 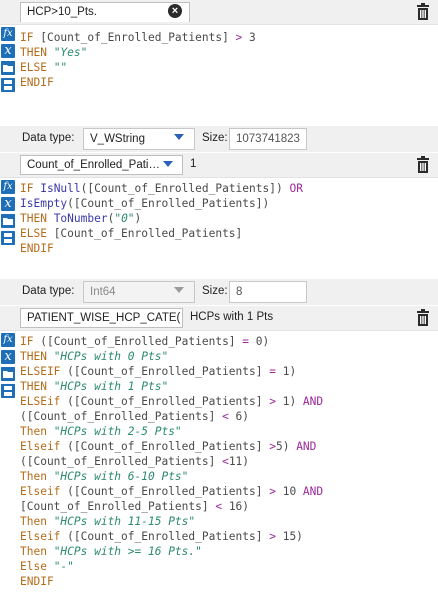 What do you see at coordinates (242, 416) in the screenshot?
I see `code-token: 6)` at bounding box center [242, 416].